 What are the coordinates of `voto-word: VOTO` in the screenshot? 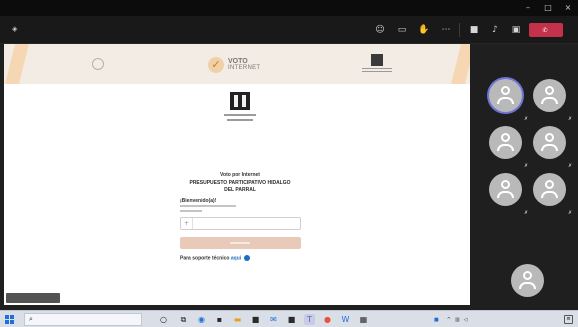 It's located at (238, 61).